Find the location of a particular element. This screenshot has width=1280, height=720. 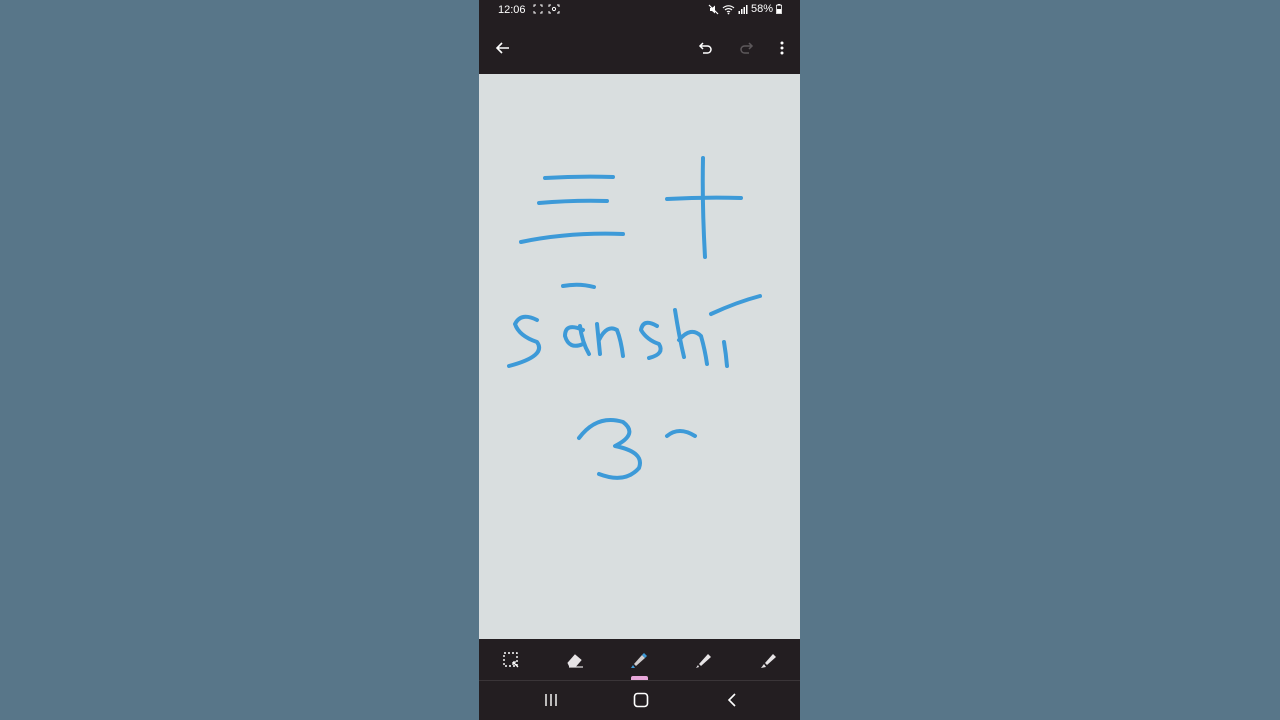

status-time: 12:06 is located at coordinates (512, 10).